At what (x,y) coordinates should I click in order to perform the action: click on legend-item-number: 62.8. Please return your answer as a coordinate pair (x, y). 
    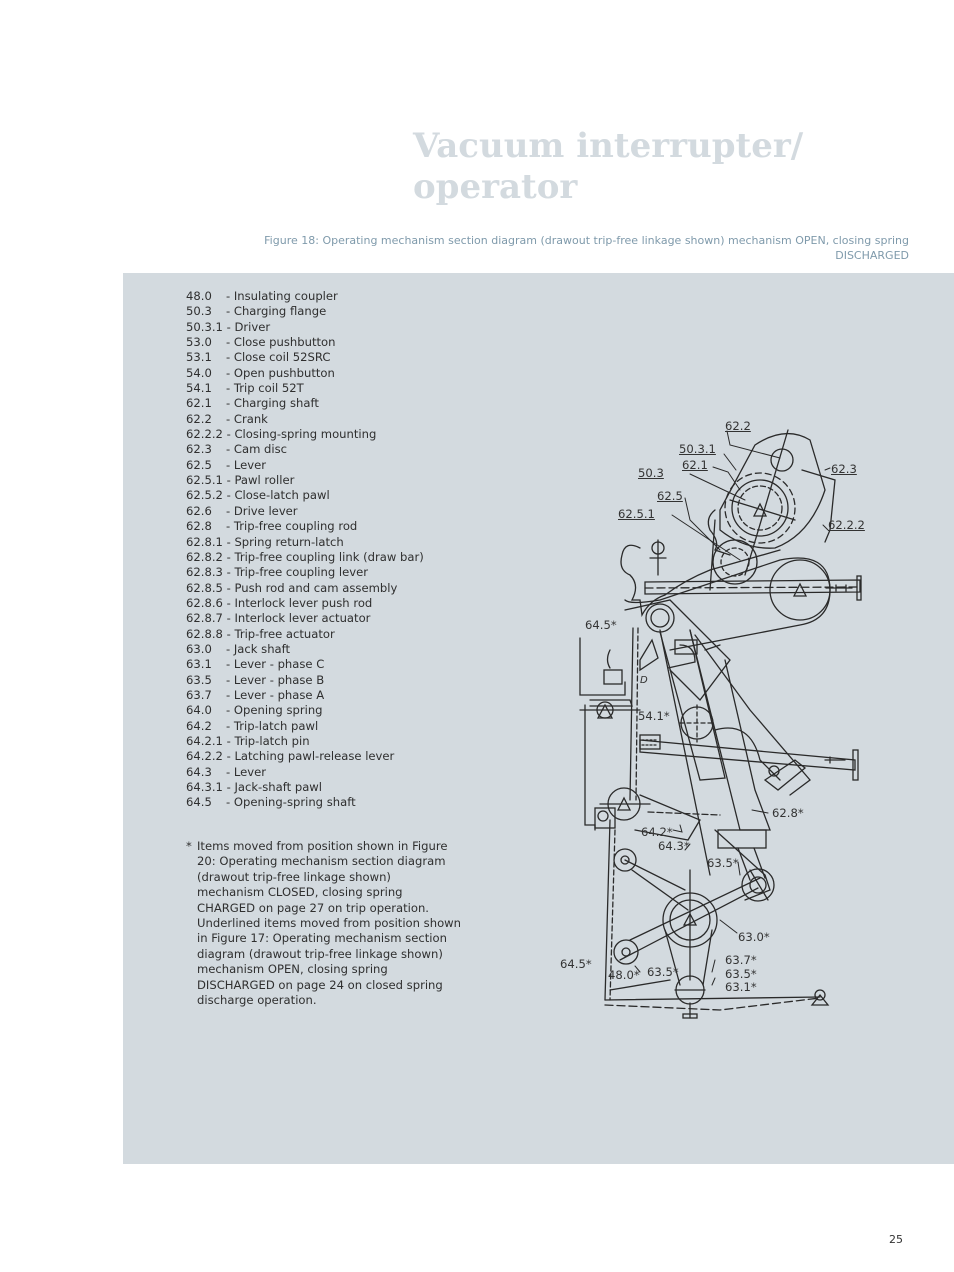
    Looking at the image, I should click on (199, 526).